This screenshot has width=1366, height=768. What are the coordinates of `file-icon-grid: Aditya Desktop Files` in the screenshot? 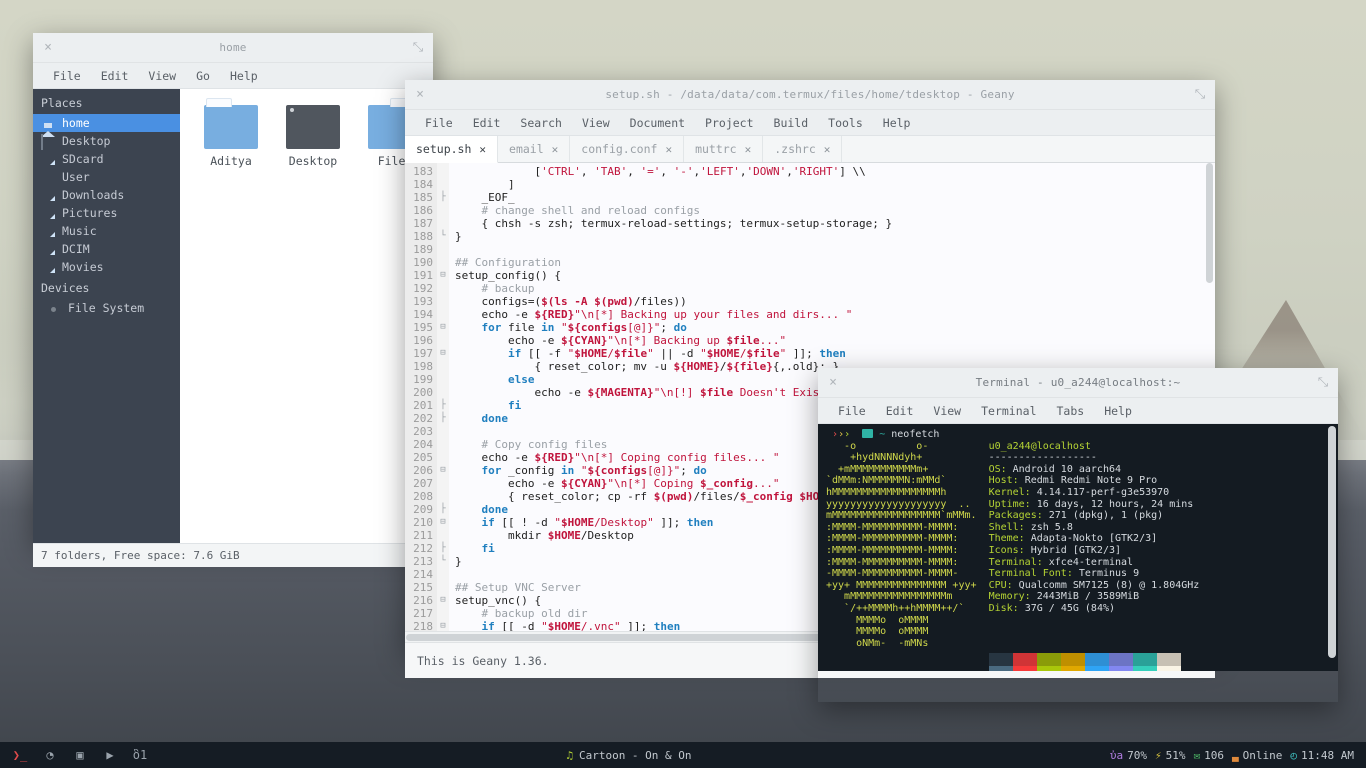 It's located at (306, 133).